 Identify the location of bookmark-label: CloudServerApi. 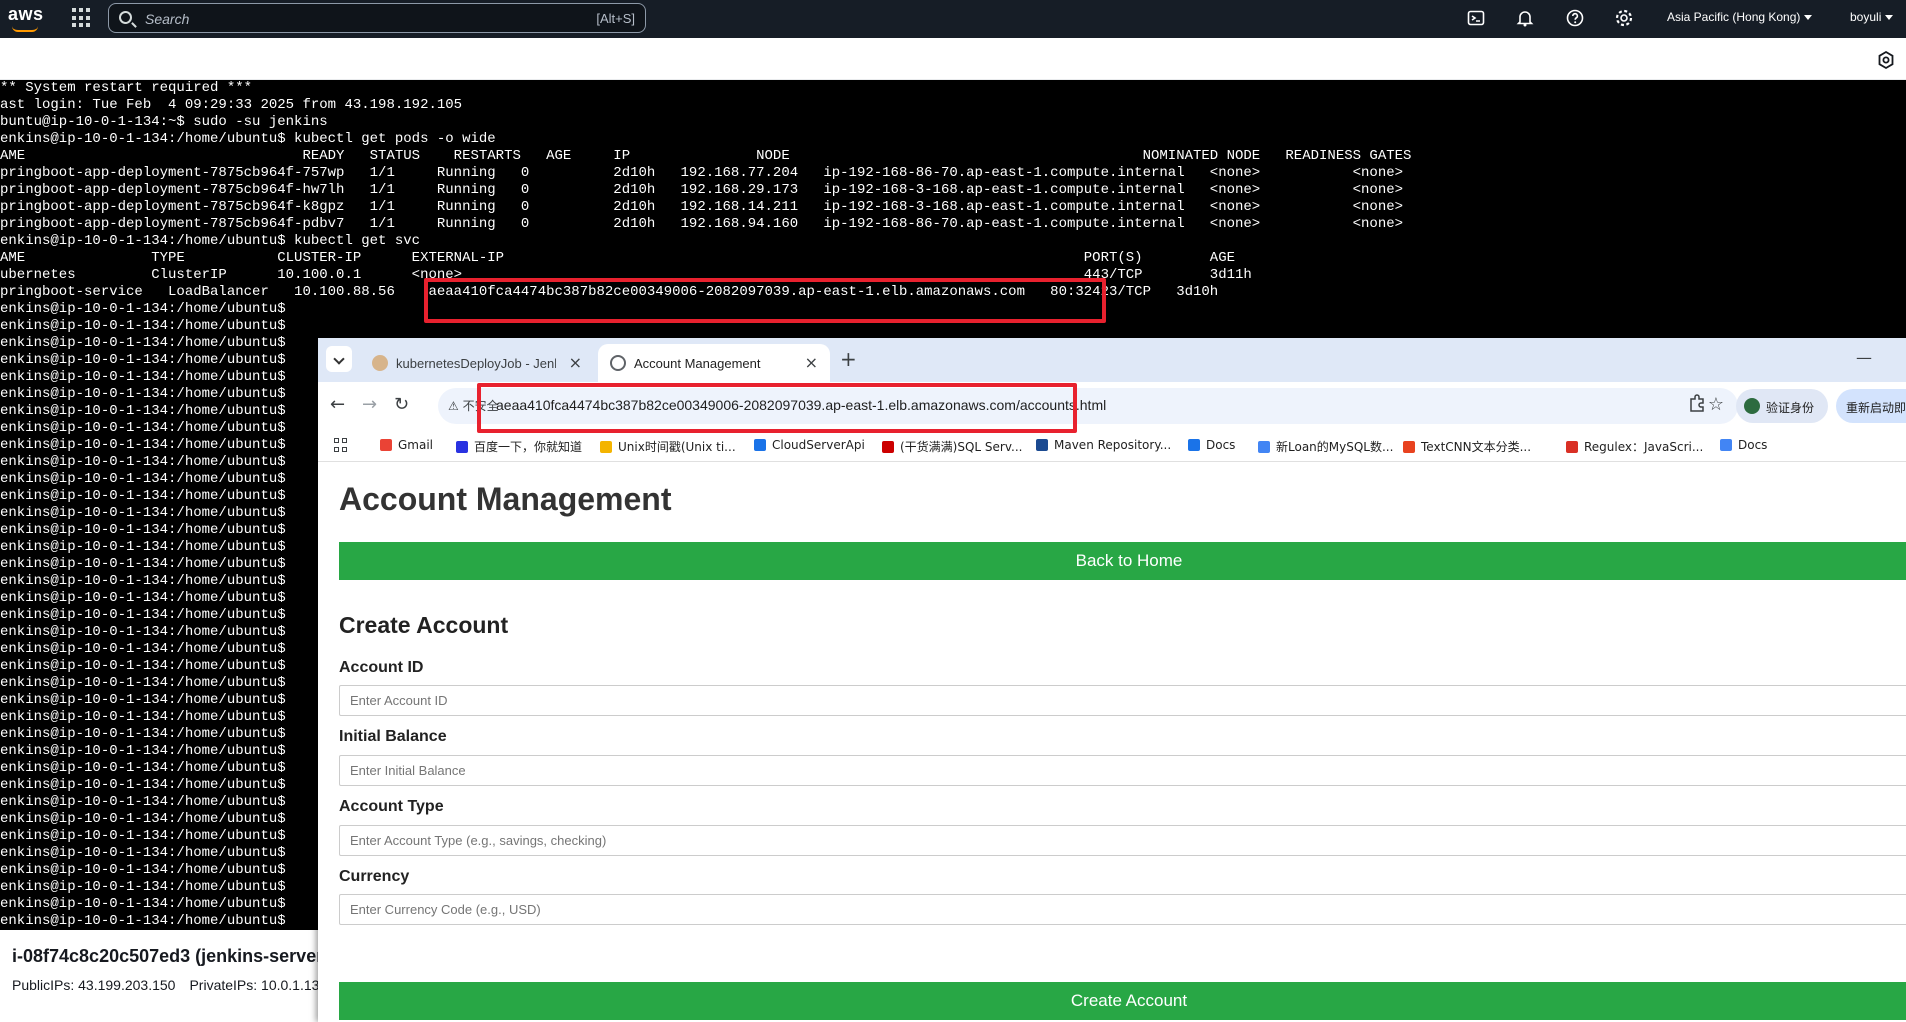
(818, 445).